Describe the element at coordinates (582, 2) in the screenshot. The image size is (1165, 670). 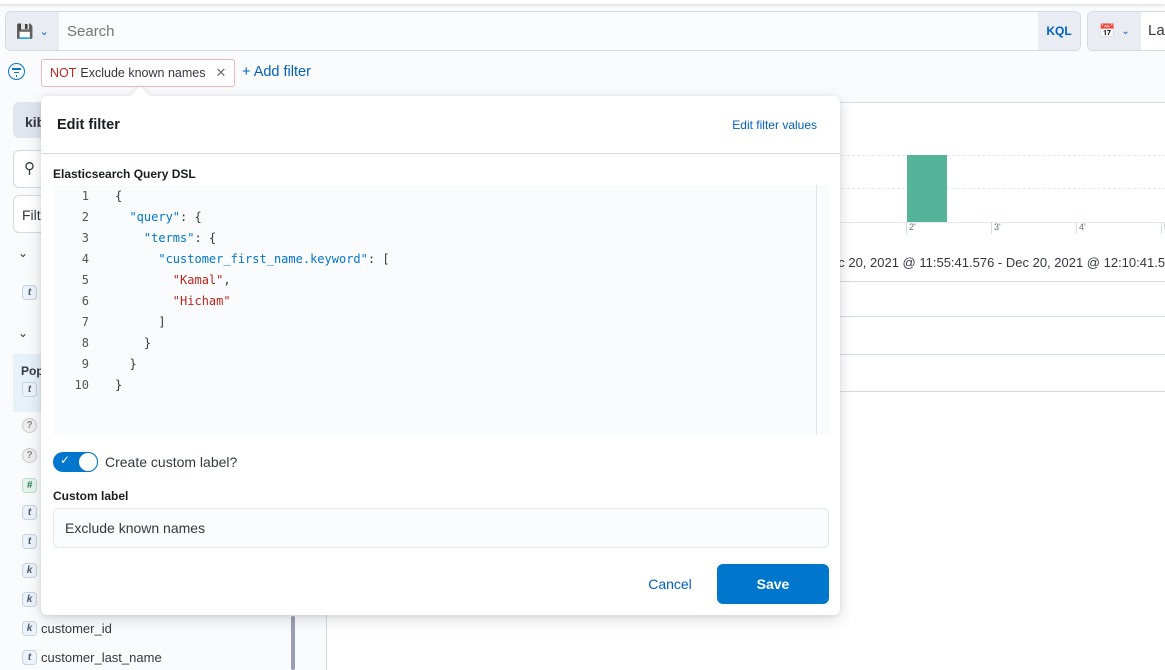
I see `top-header` at that location.